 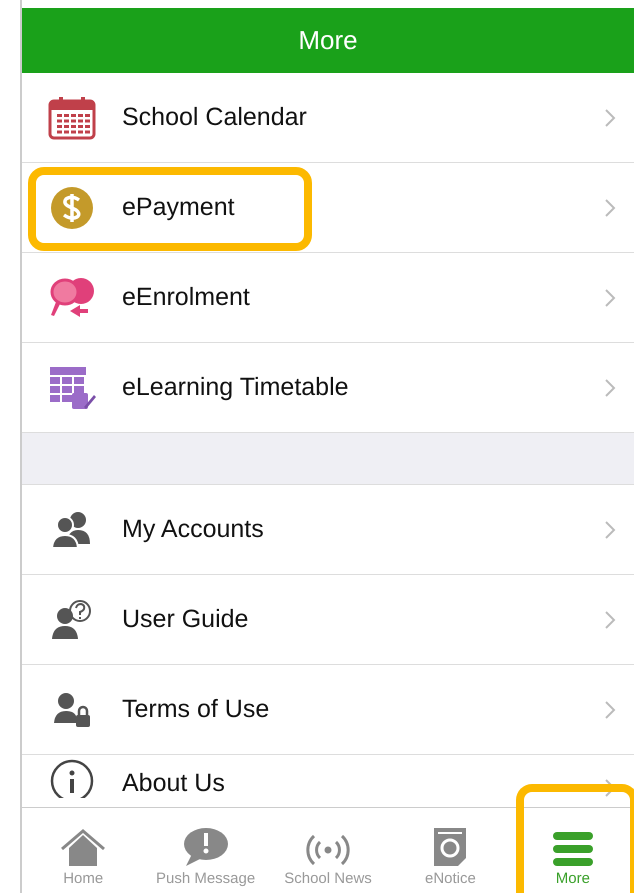 I want to click on dollar-coin-icon, so click(x=72, y=208).